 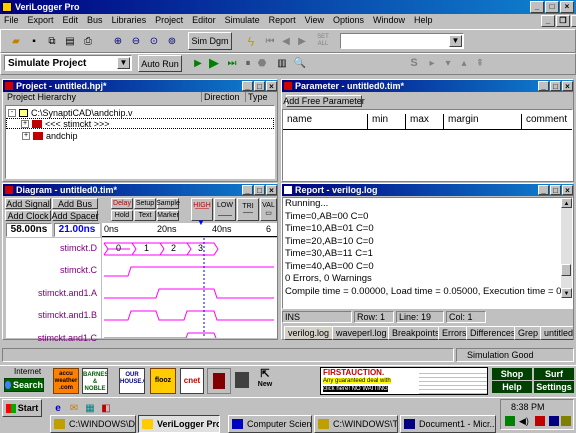 What do you see at coordinates (41, 21) in the screenshot?
I see `menu-export: Export` at bounding box center [41, 21].